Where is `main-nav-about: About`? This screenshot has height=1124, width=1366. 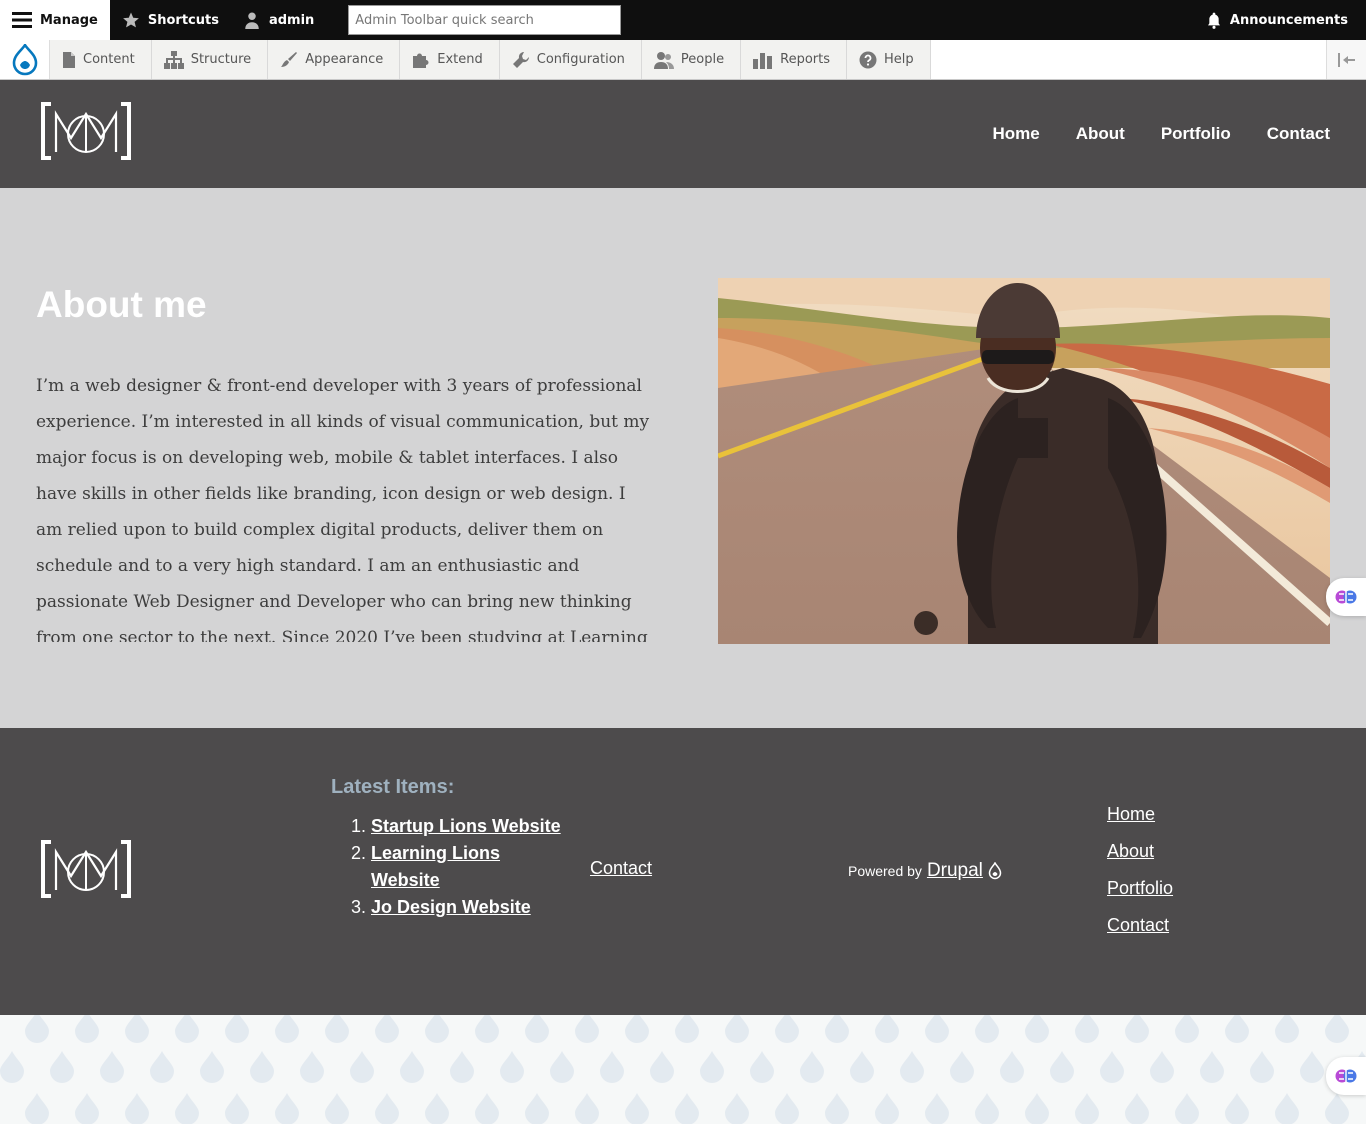
main-nav-about: About is located at coordinates (1100, 134).